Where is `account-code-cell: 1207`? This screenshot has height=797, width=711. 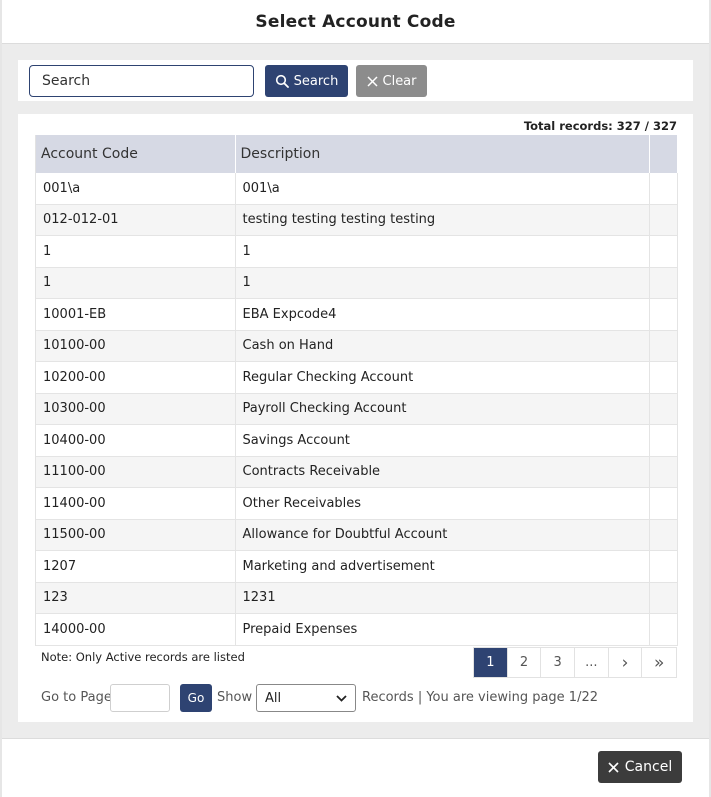
account-code-cell: 1207 is located at coordinates (136, 566).